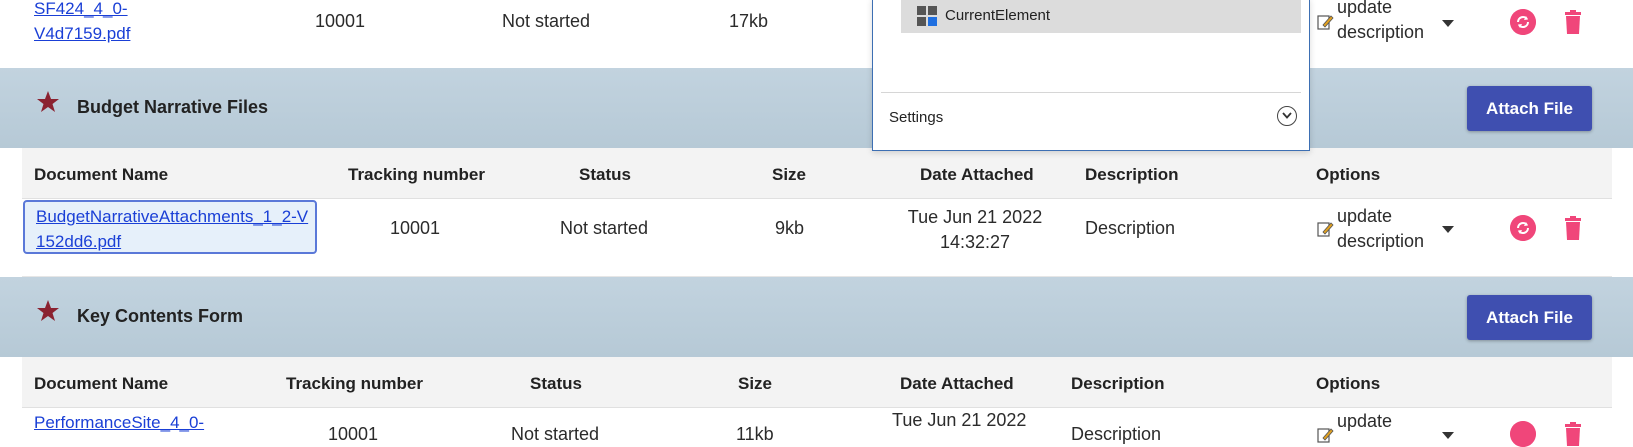 The width and height of the screenshot is (1633, 447). Describe the element at coordinates (104, 23) in the screenshot. I see `document-link: SF424_4_0-V4d7159.pdf` at that location.